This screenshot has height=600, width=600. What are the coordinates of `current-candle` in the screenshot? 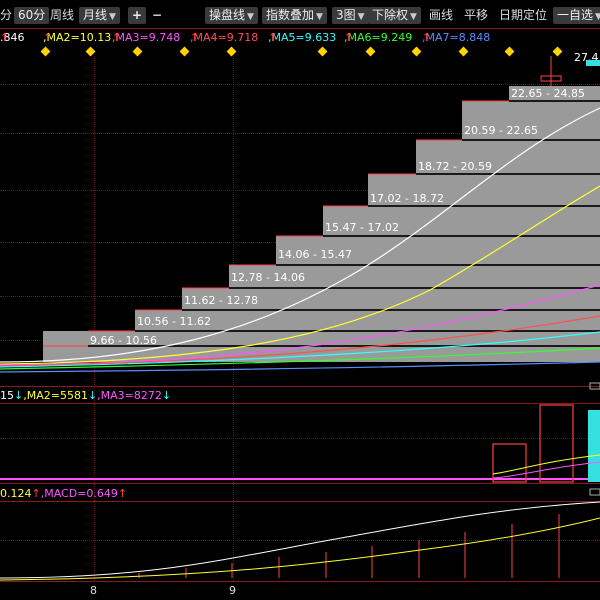 It's located at (551, 71).